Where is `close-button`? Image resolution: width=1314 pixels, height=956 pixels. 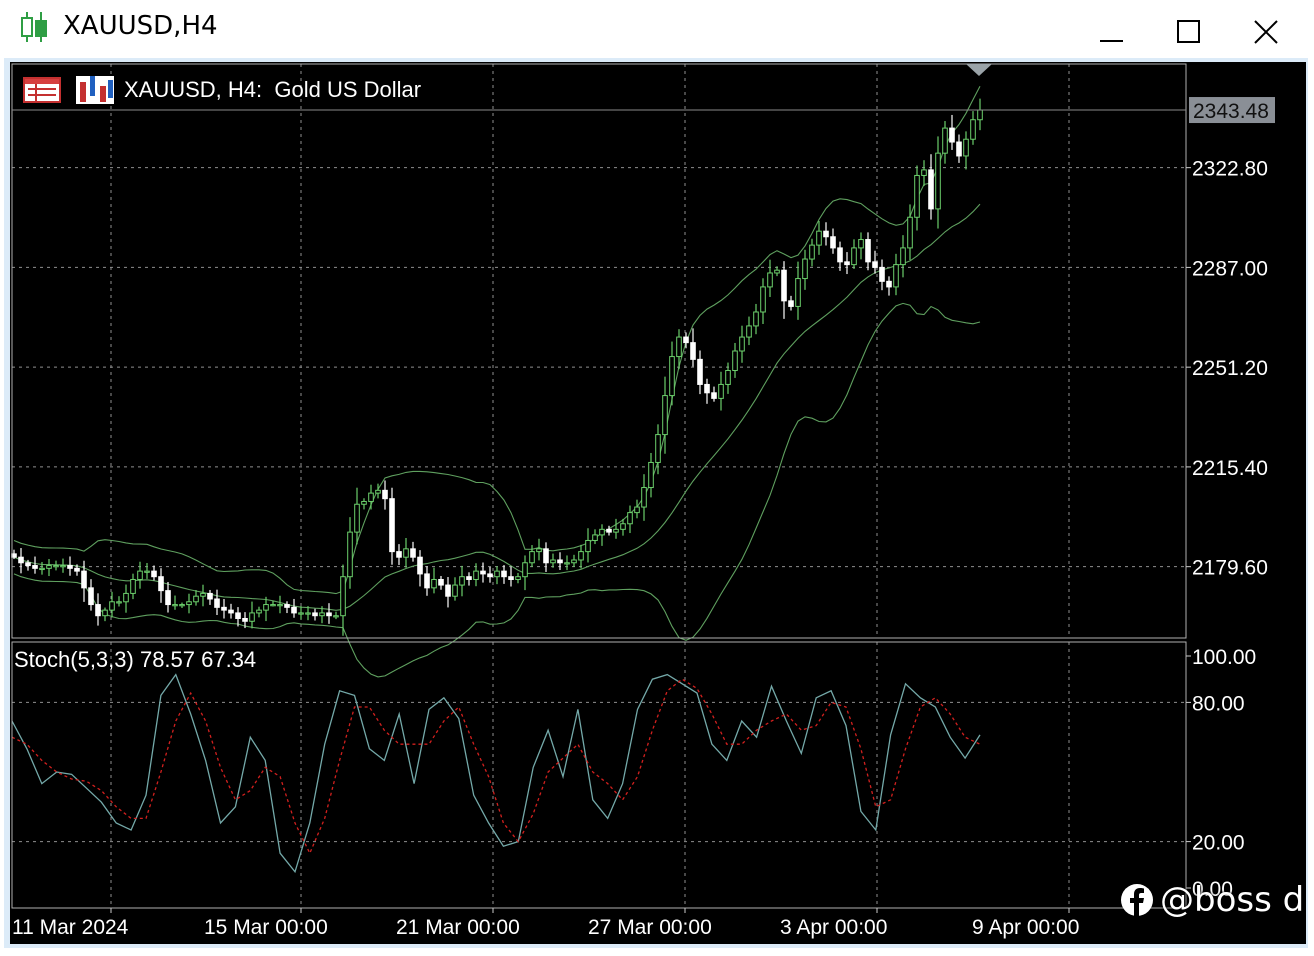 close-button is located at coordinates (1266, 32).